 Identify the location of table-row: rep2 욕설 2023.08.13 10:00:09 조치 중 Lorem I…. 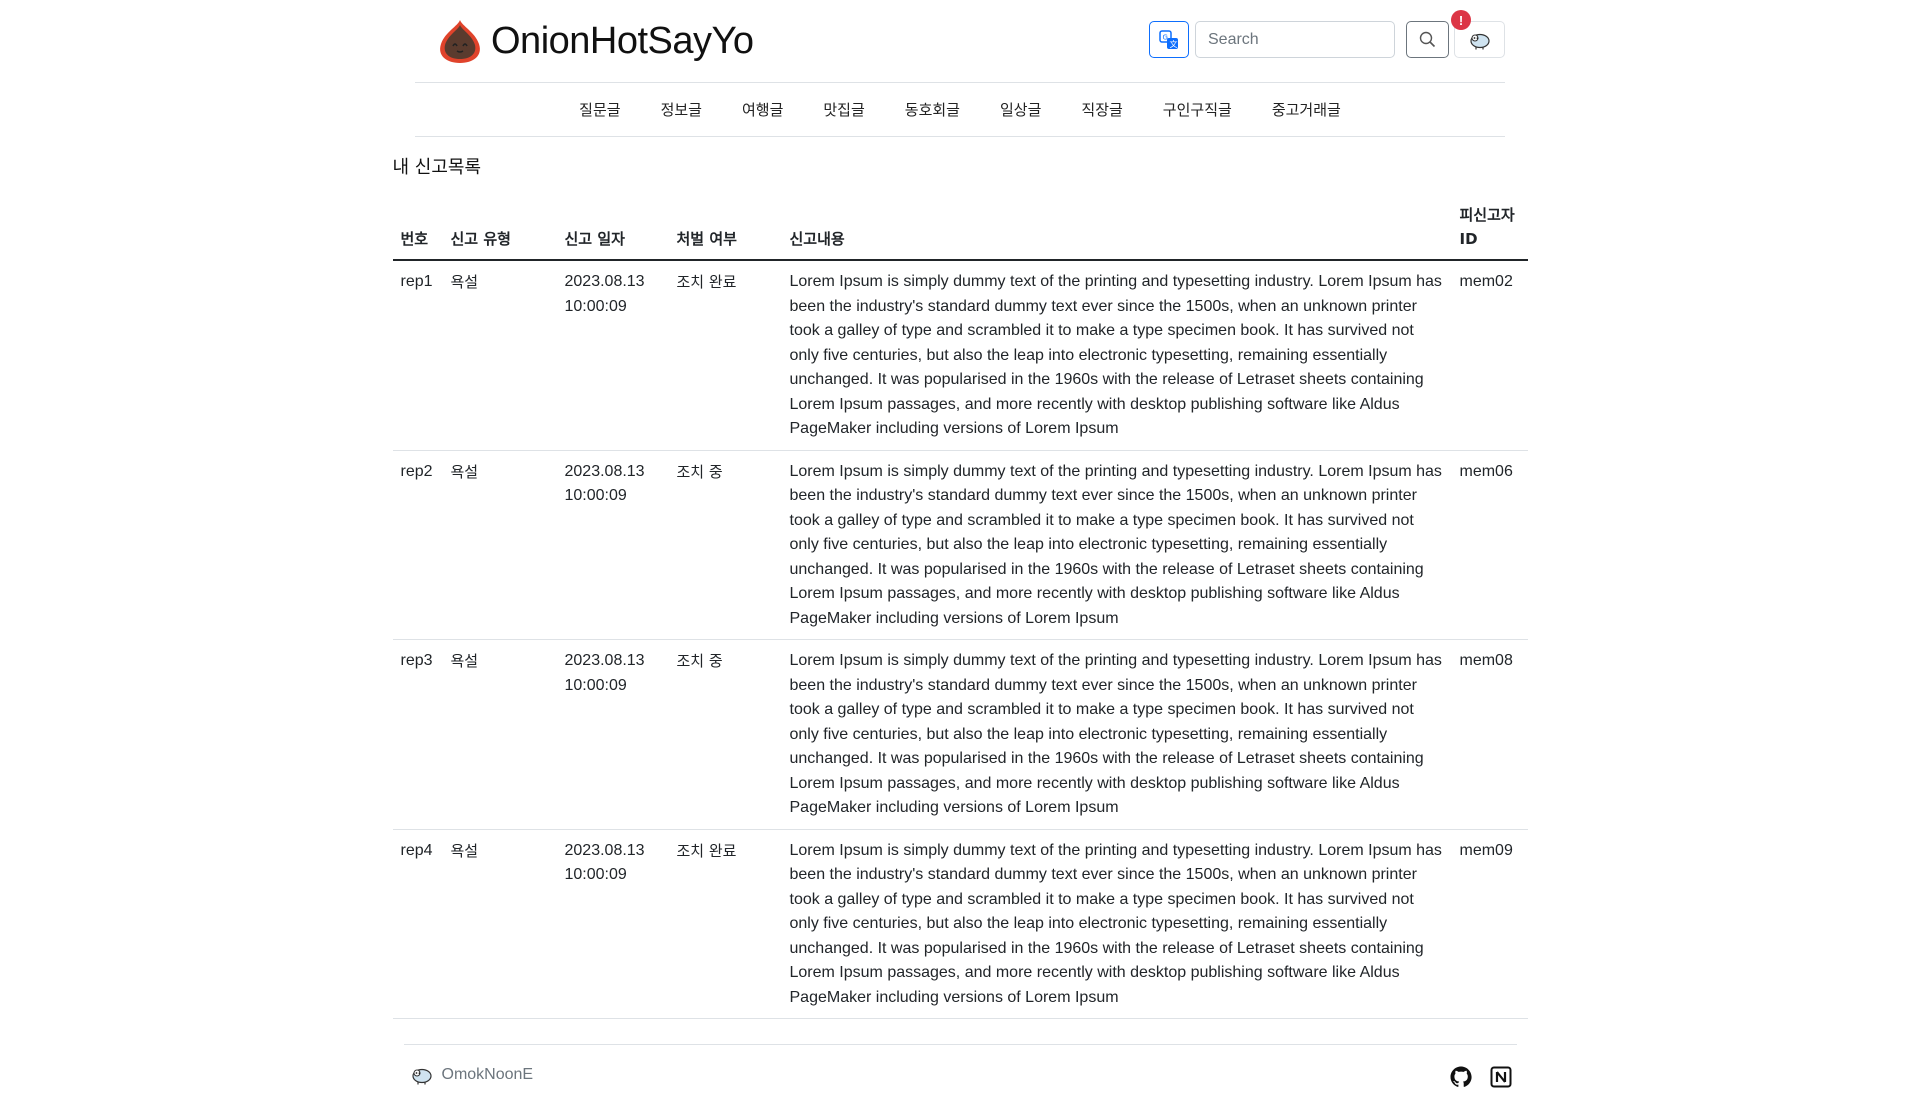
(960, 545).